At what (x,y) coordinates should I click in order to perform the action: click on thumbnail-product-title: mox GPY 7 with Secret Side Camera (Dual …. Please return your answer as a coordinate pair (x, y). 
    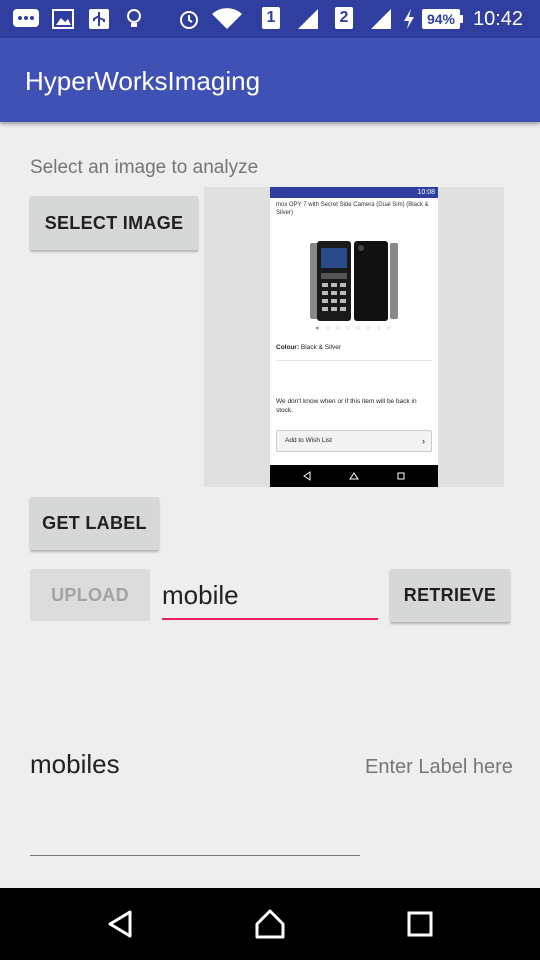
    Looking at the image, I should click on (352, 209).